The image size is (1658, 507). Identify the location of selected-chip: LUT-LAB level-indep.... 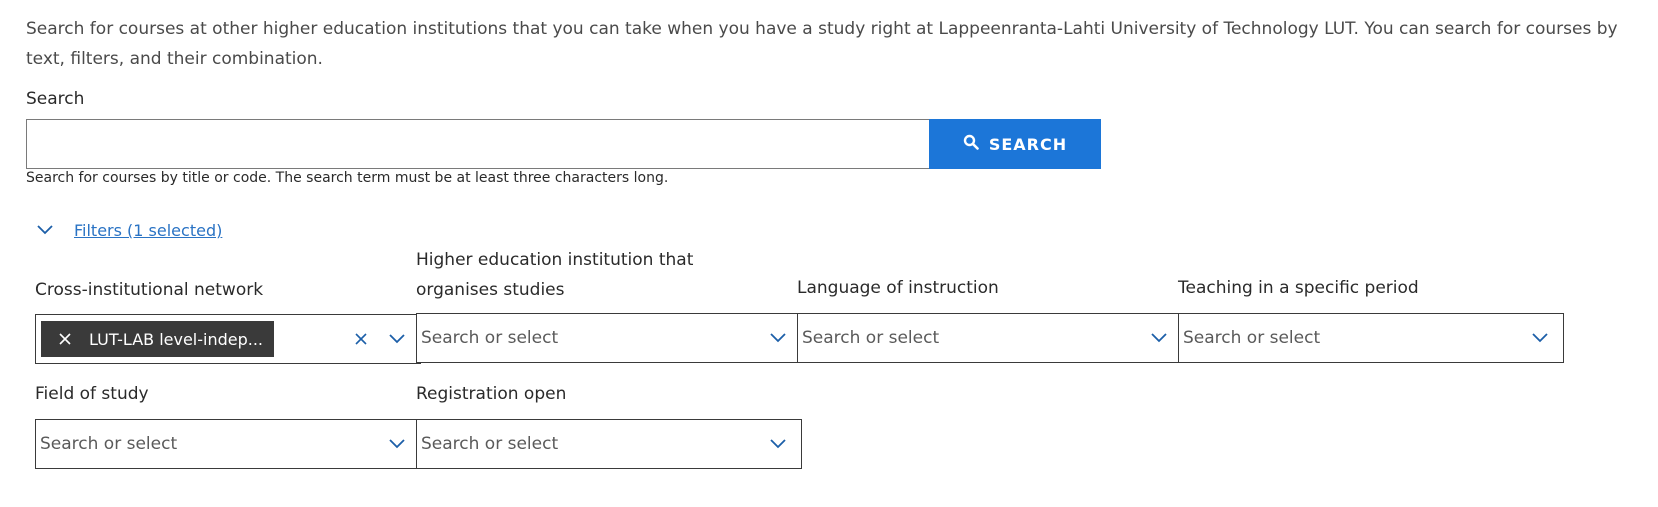
(157, 339).